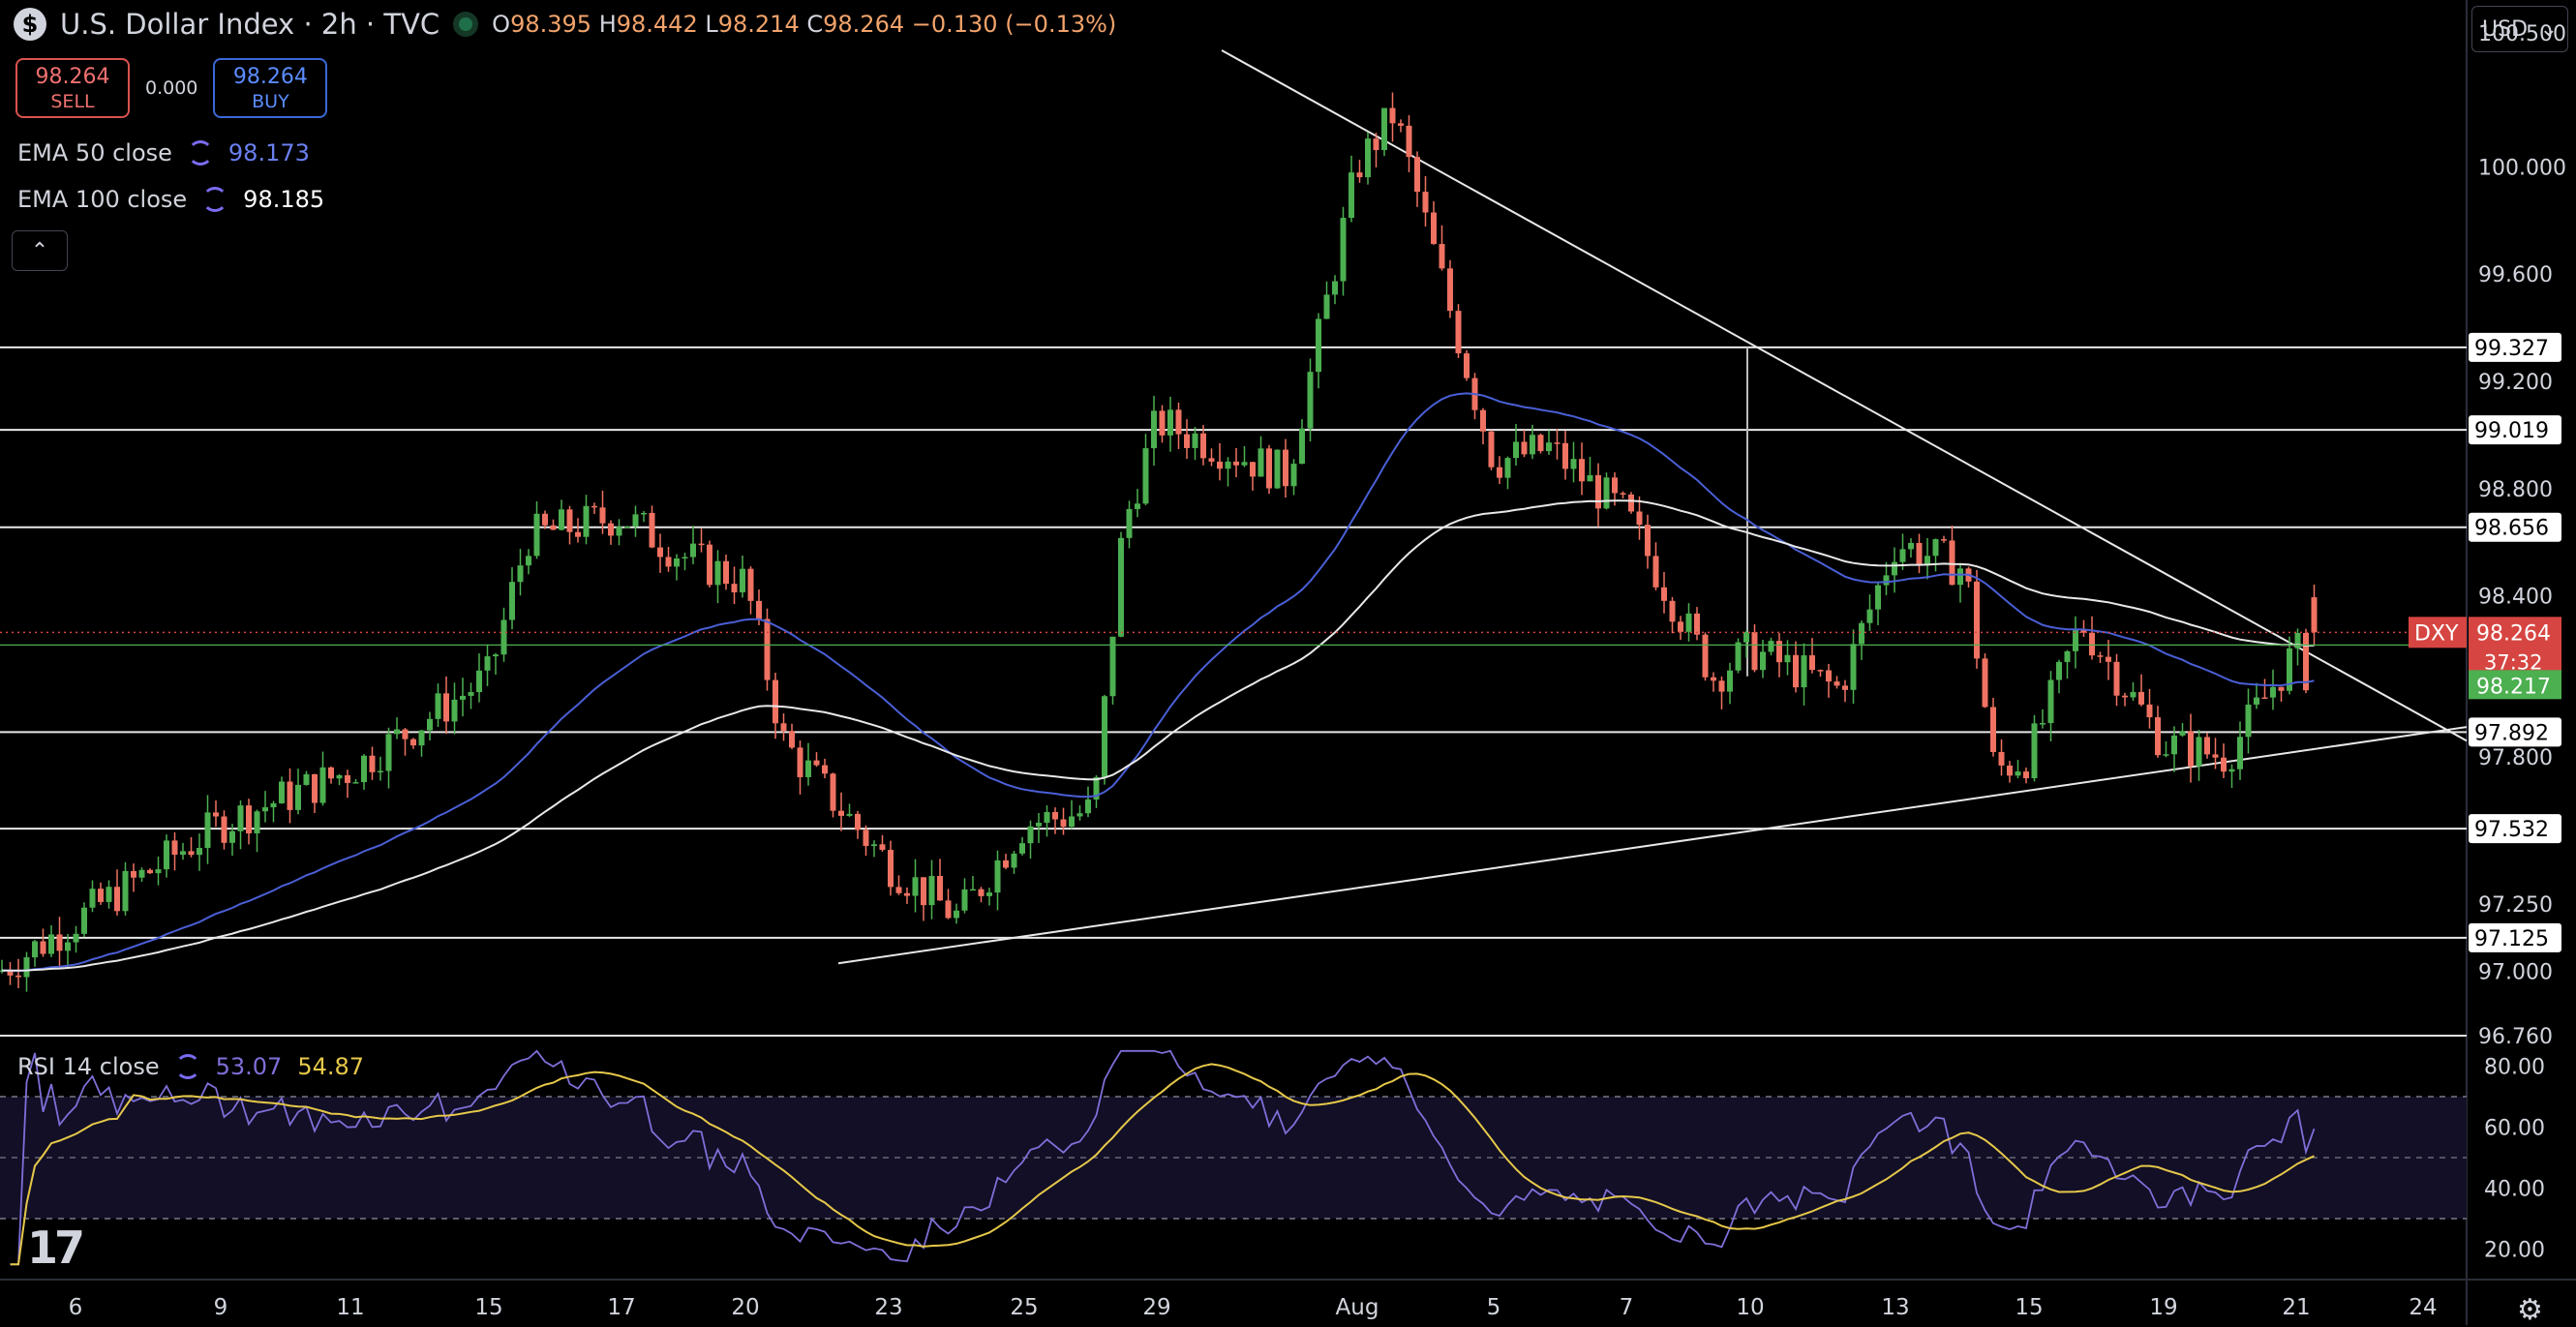 The image size is (2576, 1327). Describe the element at coordinates (102, 199) in the screenshot. I see `ema100-label: EMA 100 close` at that location.